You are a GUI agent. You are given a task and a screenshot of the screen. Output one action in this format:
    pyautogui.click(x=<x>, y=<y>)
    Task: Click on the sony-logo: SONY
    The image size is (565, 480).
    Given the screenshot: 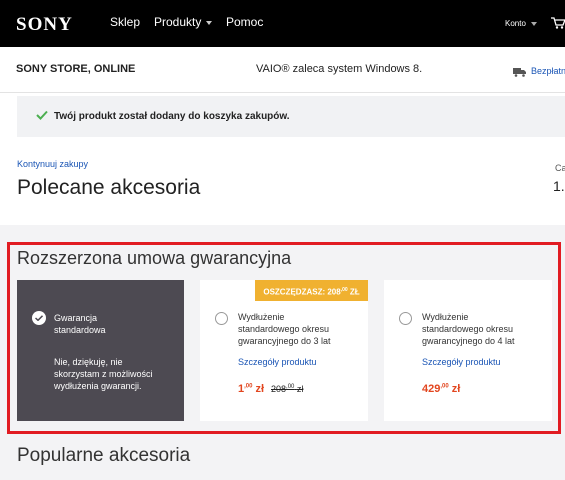 What is the action you would take?
    pyautogui.click(x=44, y=25)
    